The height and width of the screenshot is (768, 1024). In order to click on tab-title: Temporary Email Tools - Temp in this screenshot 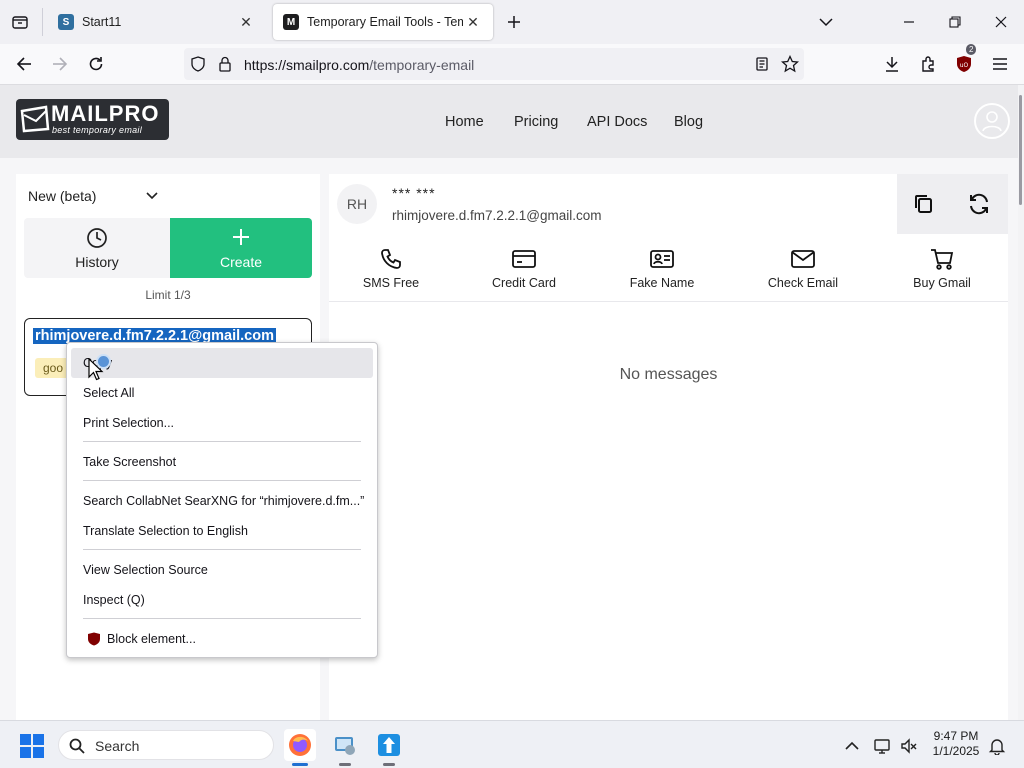, I will do `click(385, 22)`.